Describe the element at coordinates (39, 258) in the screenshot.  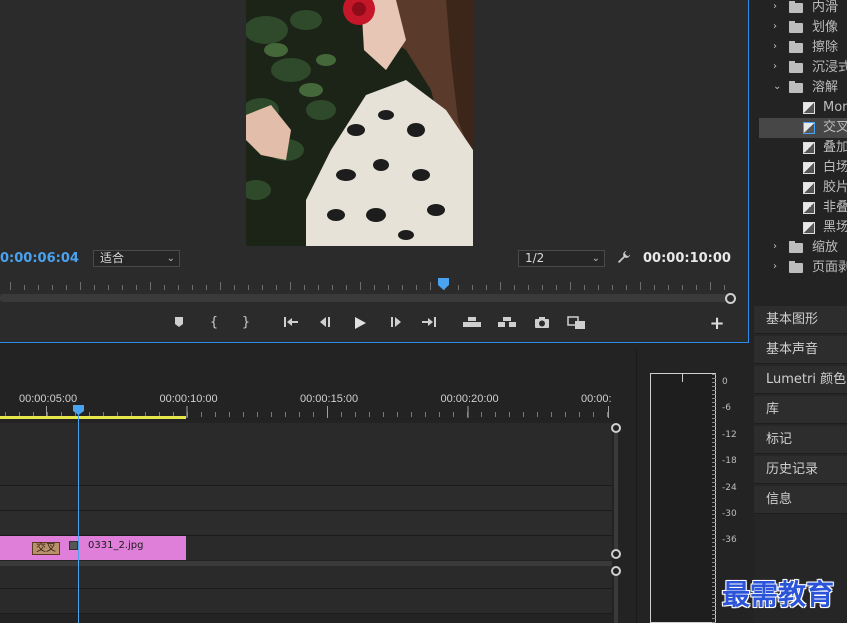
I see `current-timecode: 0:00:06:04` at that location.